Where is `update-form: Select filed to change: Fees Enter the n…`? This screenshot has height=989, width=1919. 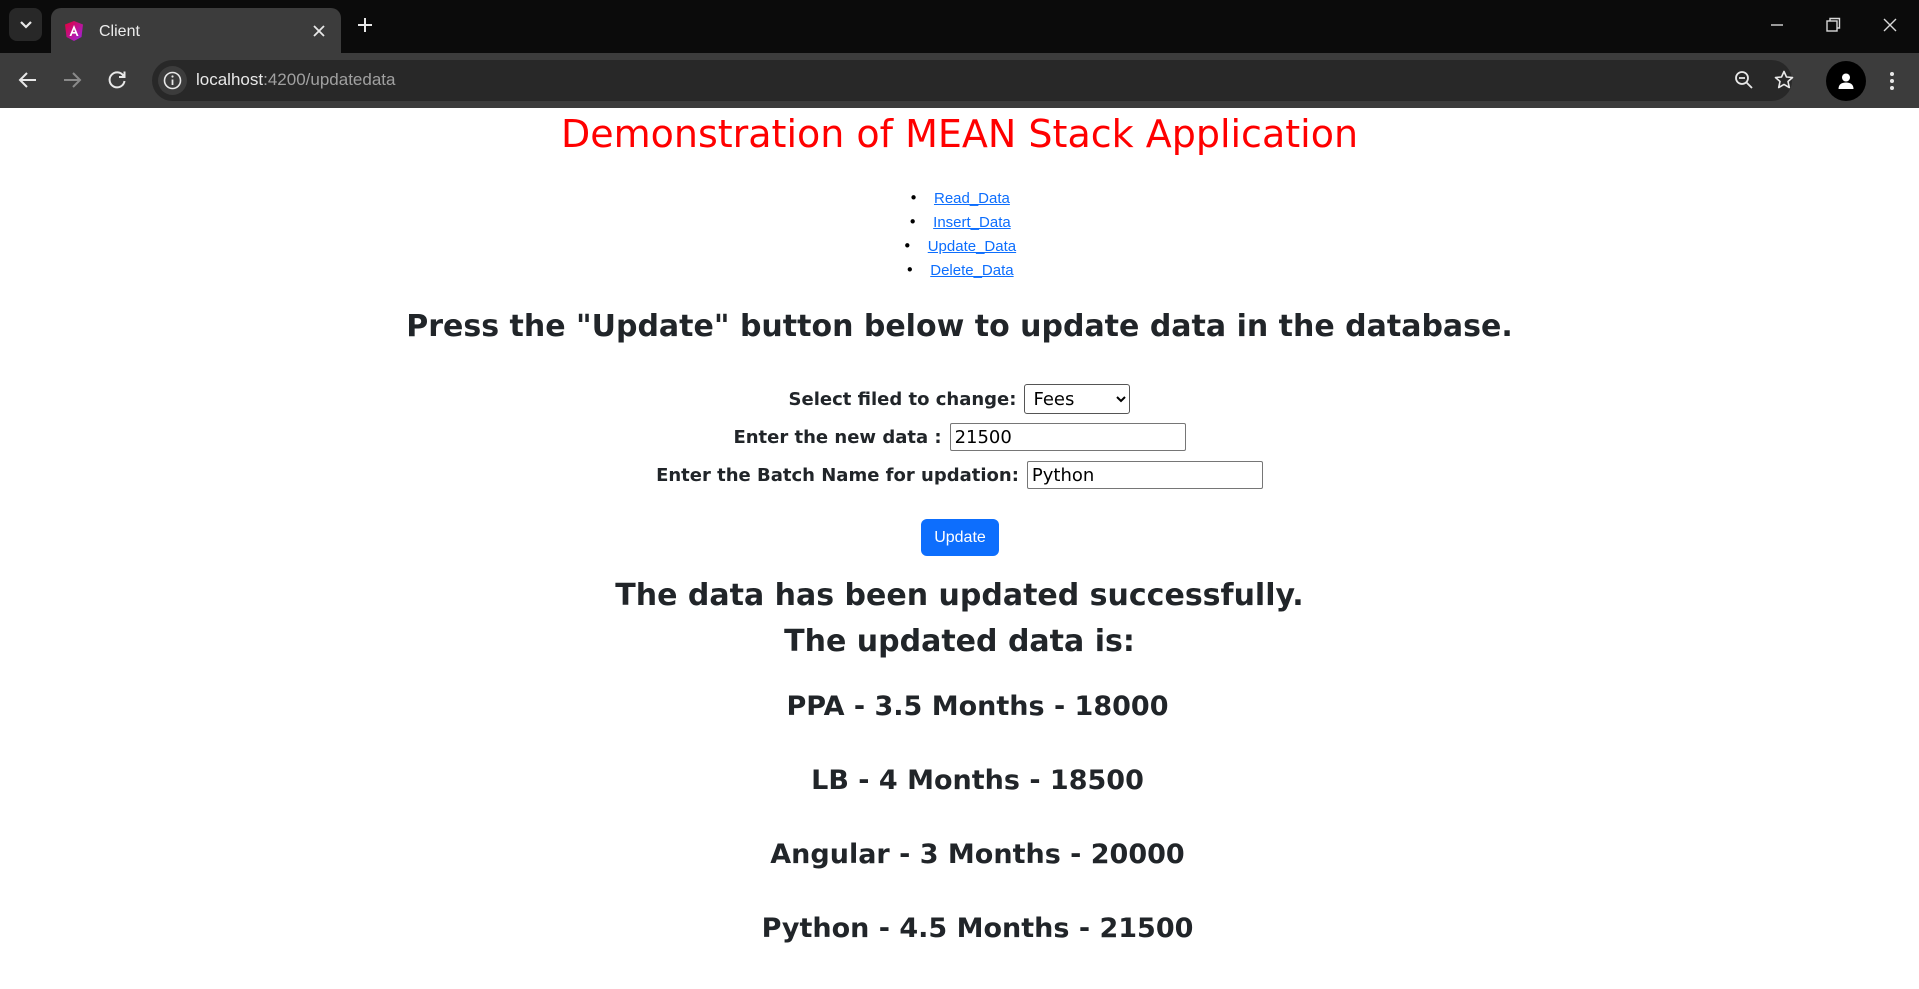 update-form: Select filed to change: Fees Enter the n… is located at coordinates (959, 437).